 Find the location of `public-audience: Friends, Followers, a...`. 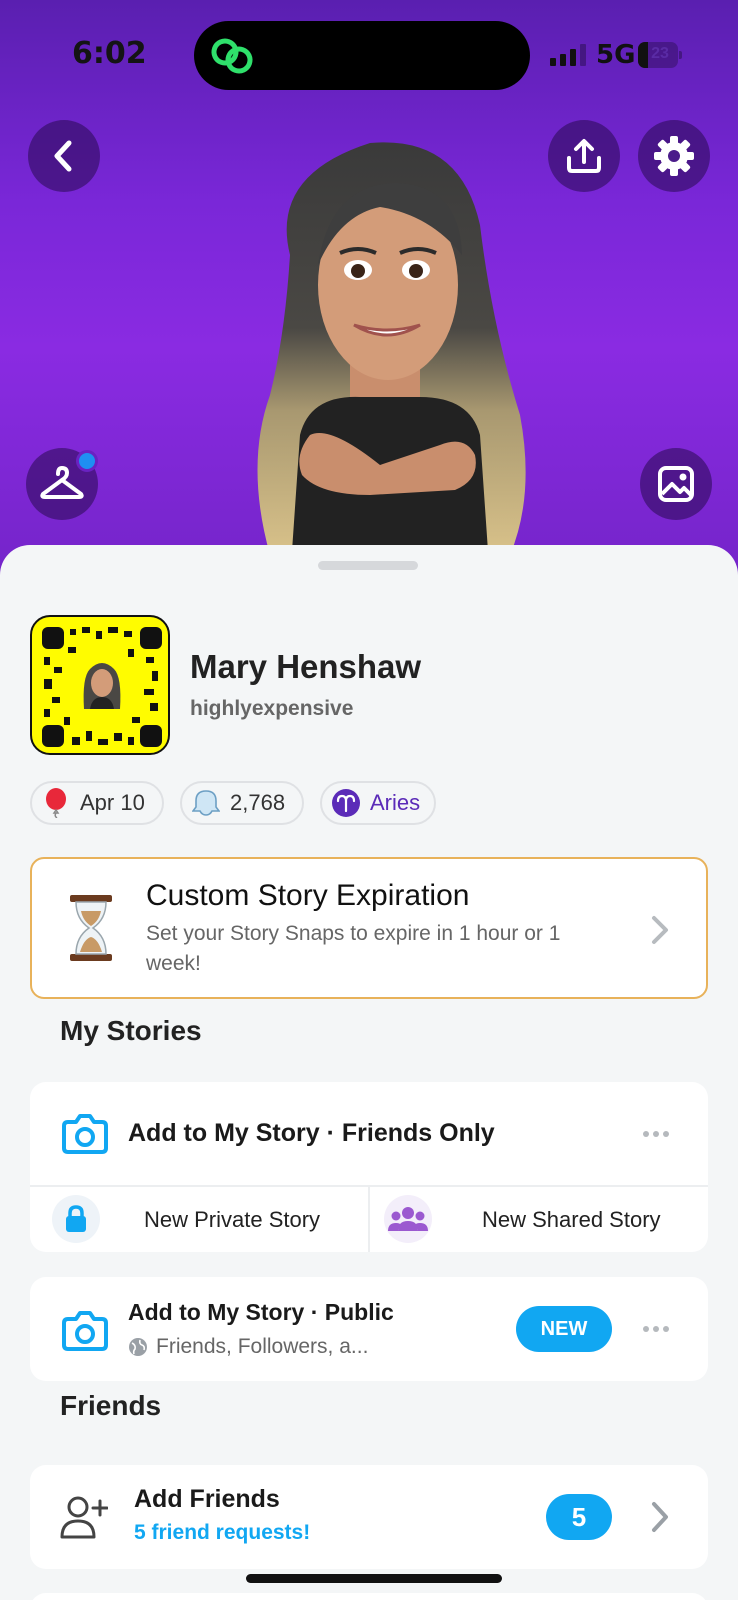

public-audience: Friends, Followers, a... is located at coordinates (248, 1347).